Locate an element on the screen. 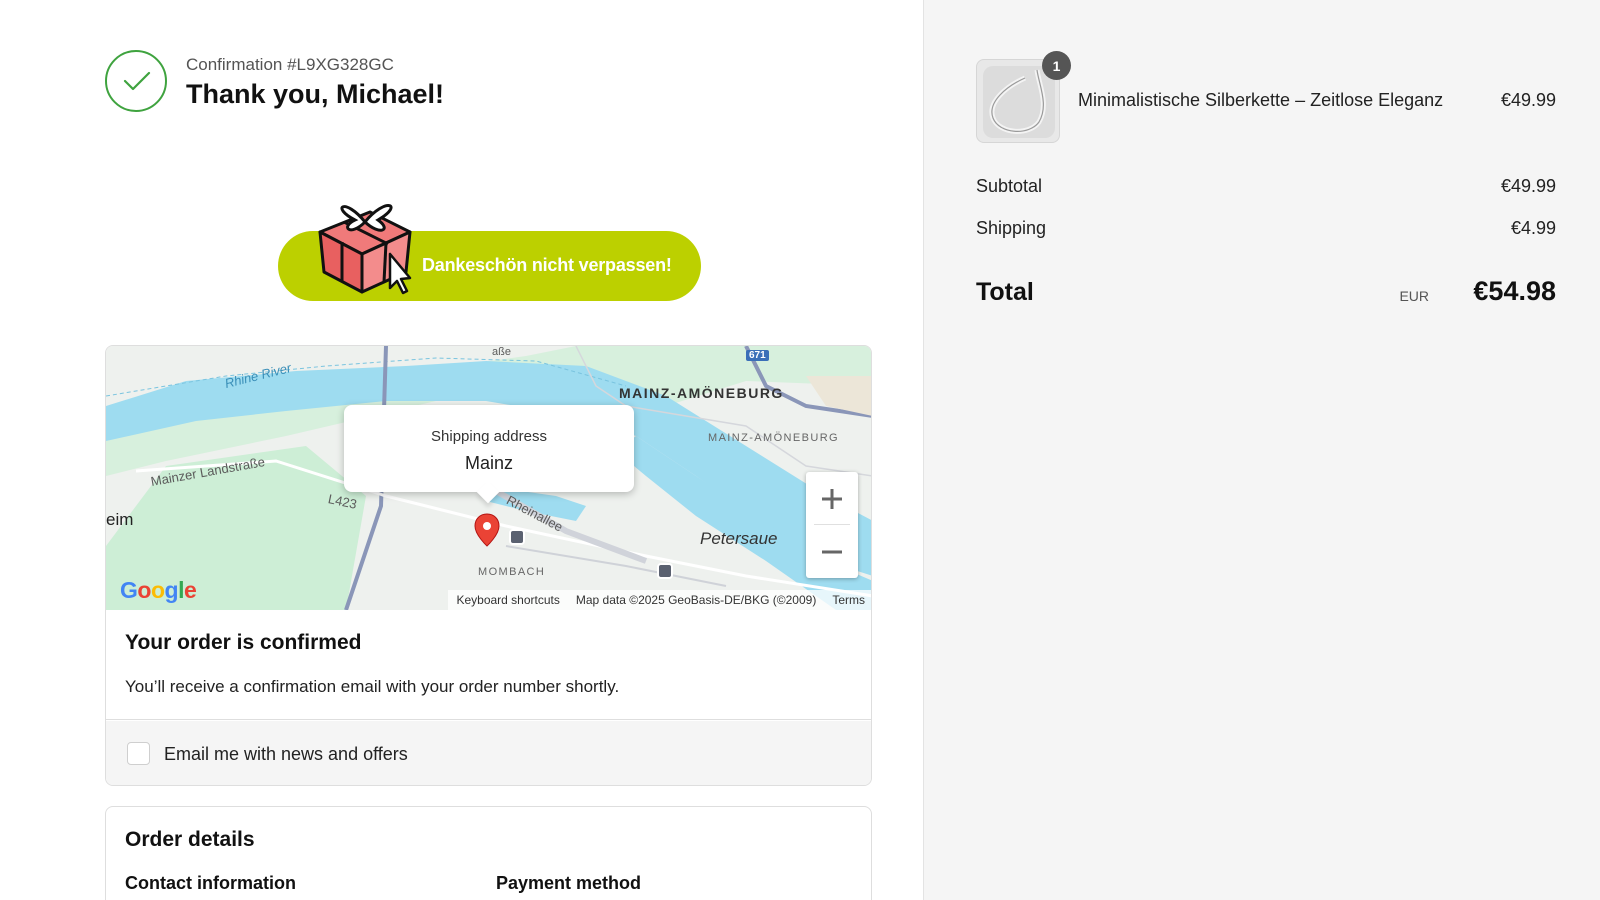 The image size is (1600, 900). shipping-address-popup: Shipping address Mainz is located at coordinates (489, 454).